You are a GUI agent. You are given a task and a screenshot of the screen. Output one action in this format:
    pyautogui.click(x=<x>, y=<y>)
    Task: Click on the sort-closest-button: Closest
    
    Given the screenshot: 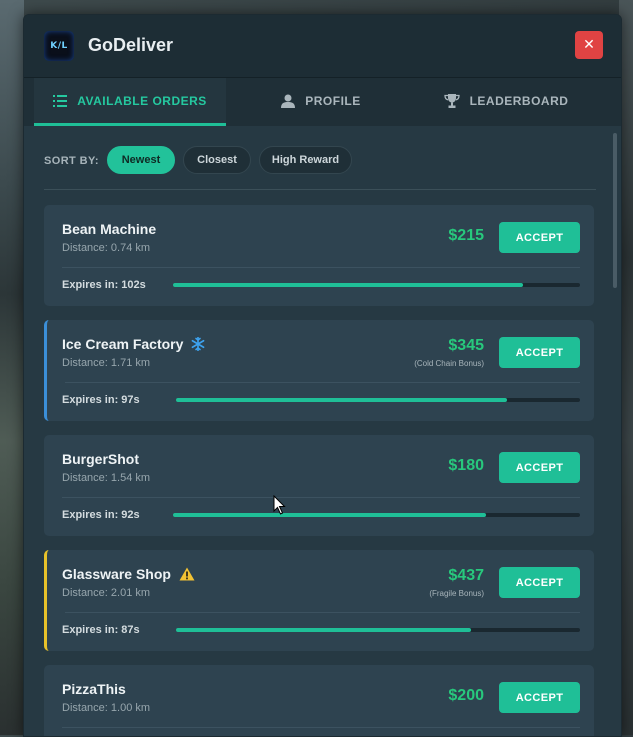 What is the action you would take?
    pyautogui.click(x=217, y=160)
    